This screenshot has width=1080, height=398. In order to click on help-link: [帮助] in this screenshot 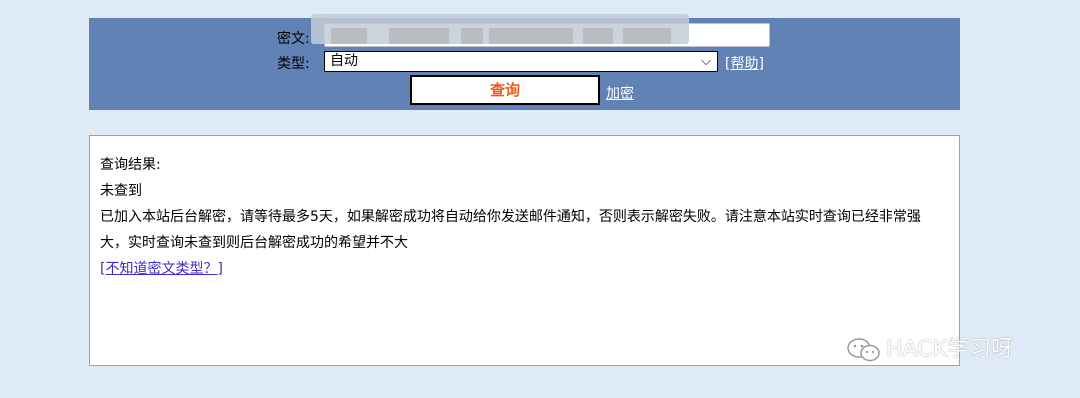, I will do `click(744, 63)`.